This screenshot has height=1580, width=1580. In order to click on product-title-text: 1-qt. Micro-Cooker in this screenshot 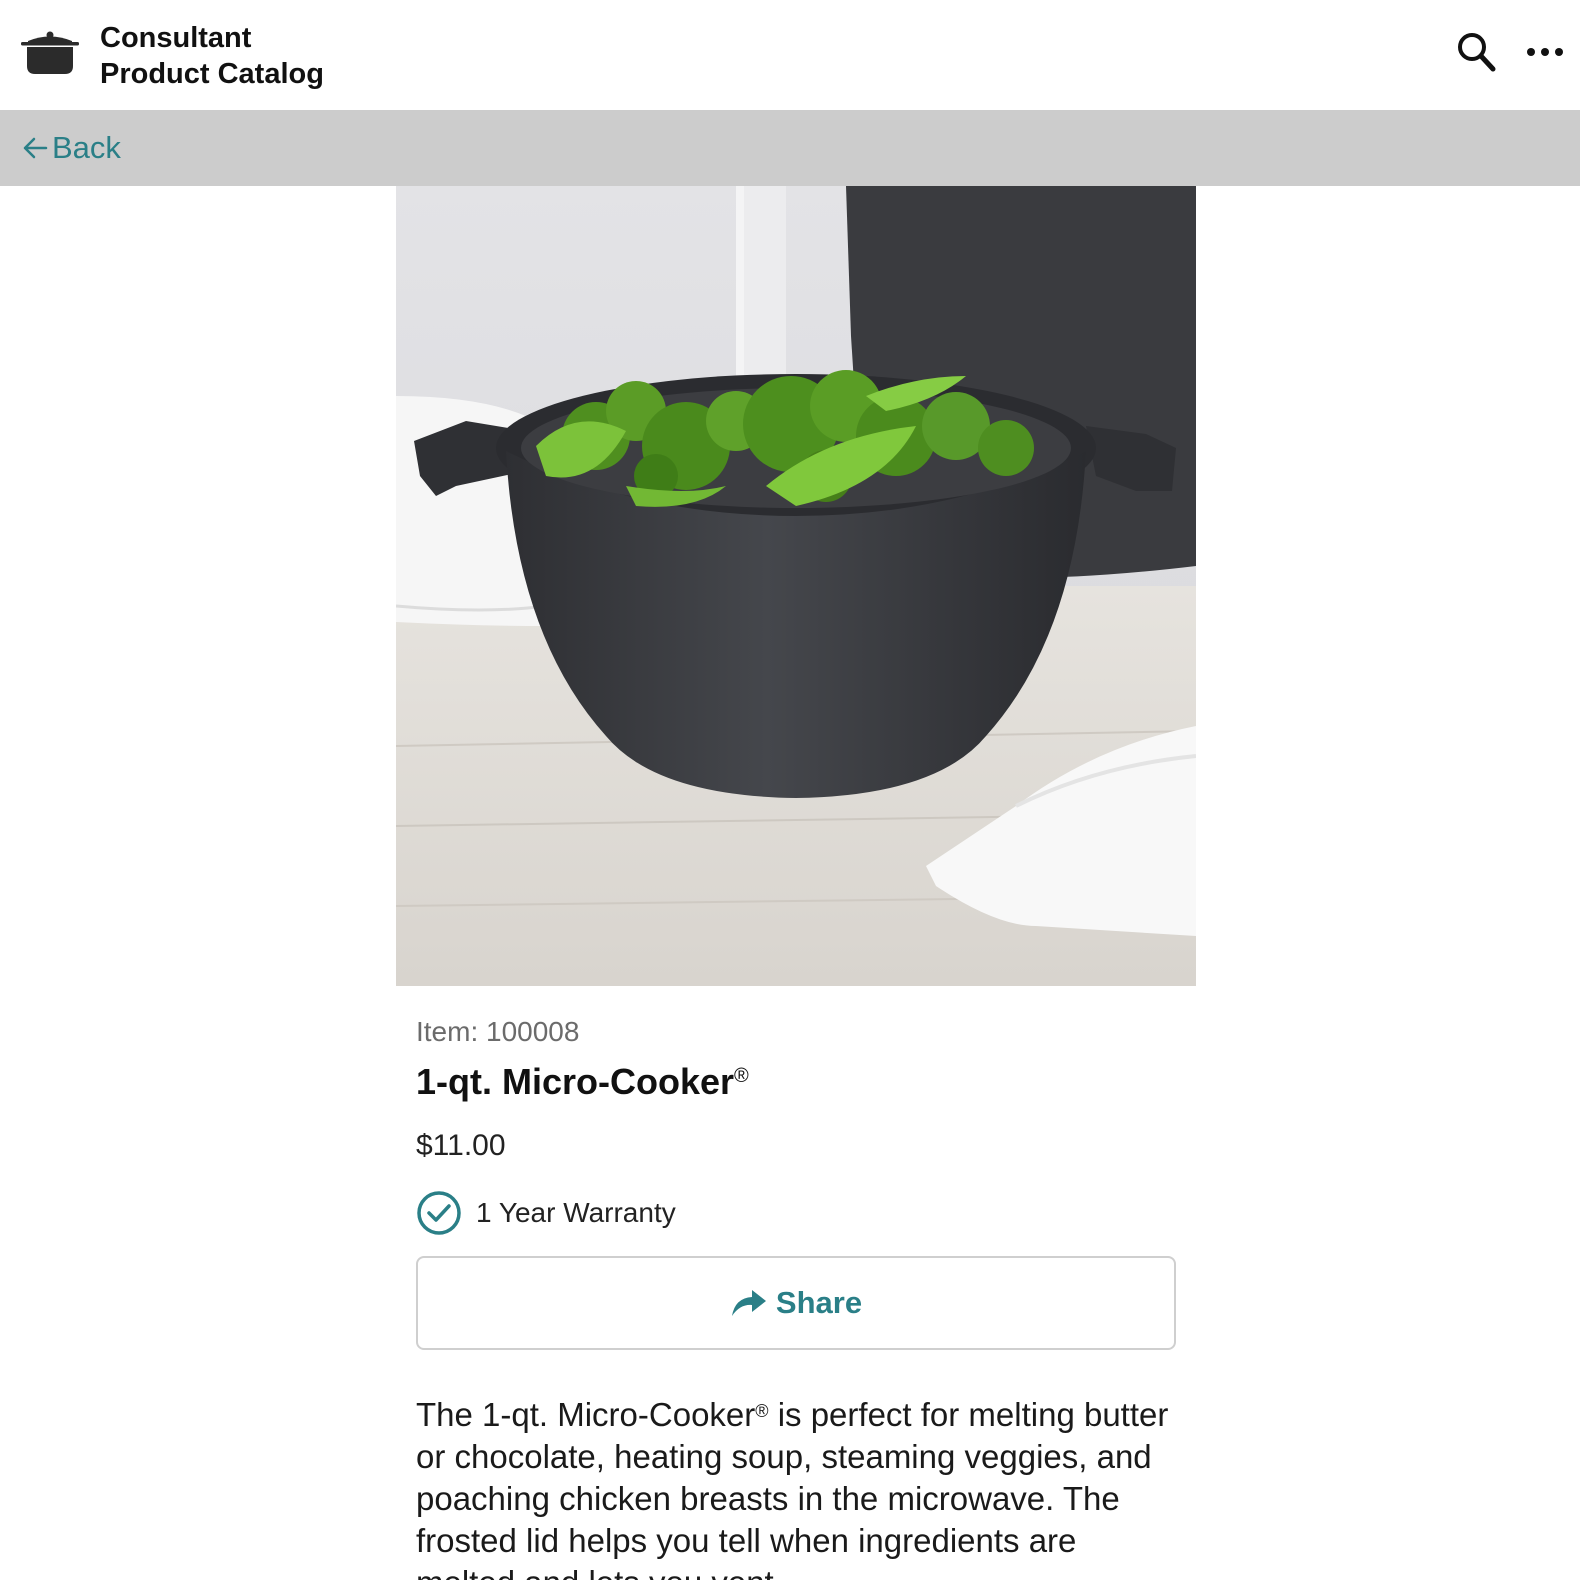, I will do `click(575, 1081)`.